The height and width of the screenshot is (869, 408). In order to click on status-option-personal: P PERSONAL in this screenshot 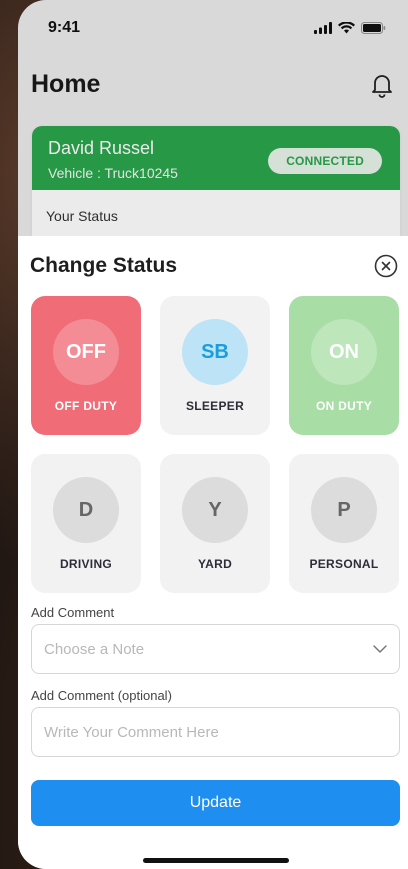, I will do `click(344, 523)`.